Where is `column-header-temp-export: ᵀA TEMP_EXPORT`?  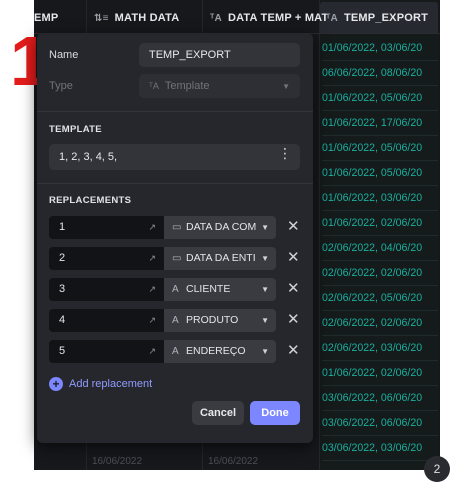
column-header-temp-export: ᵀA TEMP_EXPORT is located at coordinates (377, 18).